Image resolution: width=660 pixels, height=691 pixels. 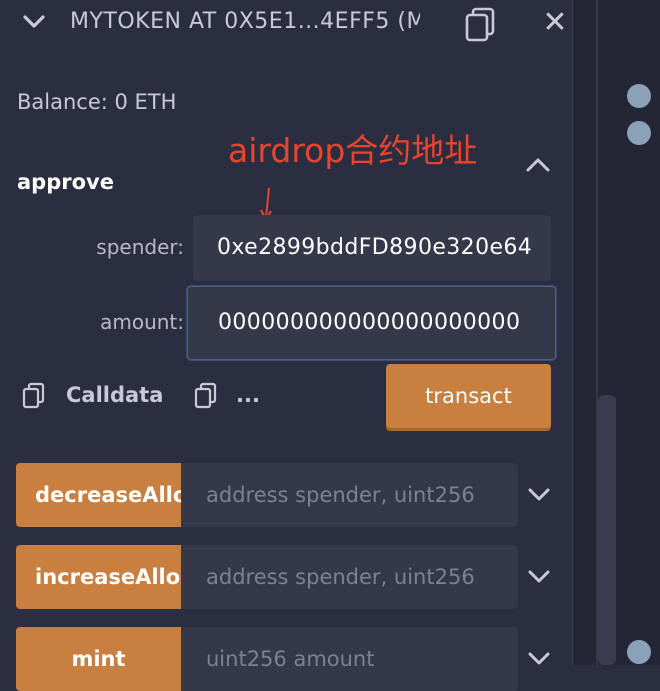 What do you see at coordinates (468, 396) in the screenshot?
I see `transact-button: transact` at bounding box center [468, 396].